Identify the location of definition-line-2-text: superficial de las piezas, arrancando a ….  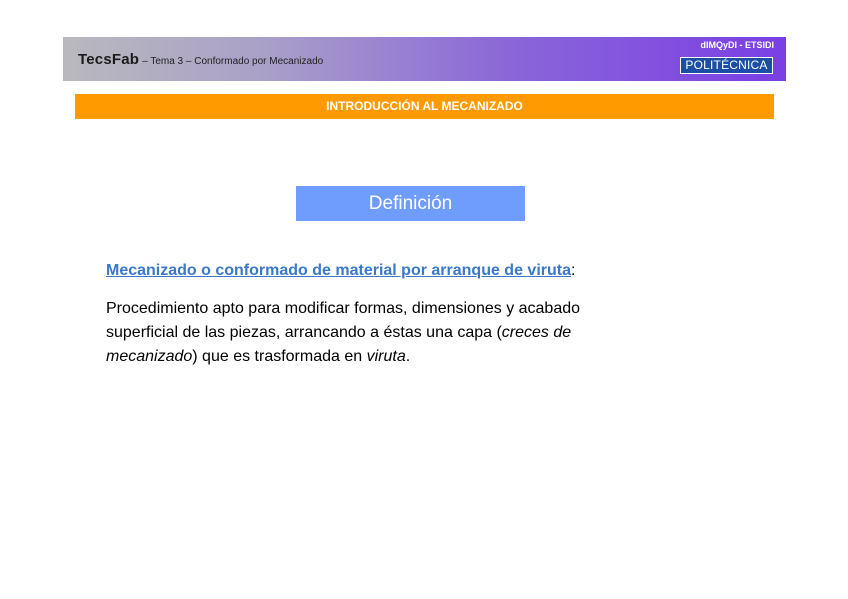
(304, 332).